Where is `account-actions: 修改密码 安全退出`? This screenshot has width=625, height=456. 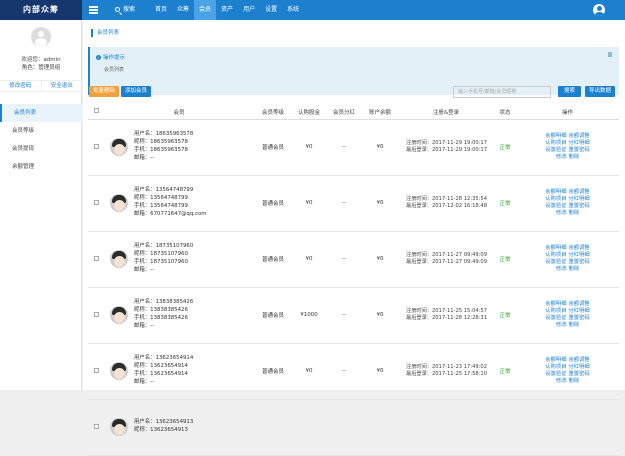 account-actions: 修改密码 安全退出 is located at coordinates (41, 86).